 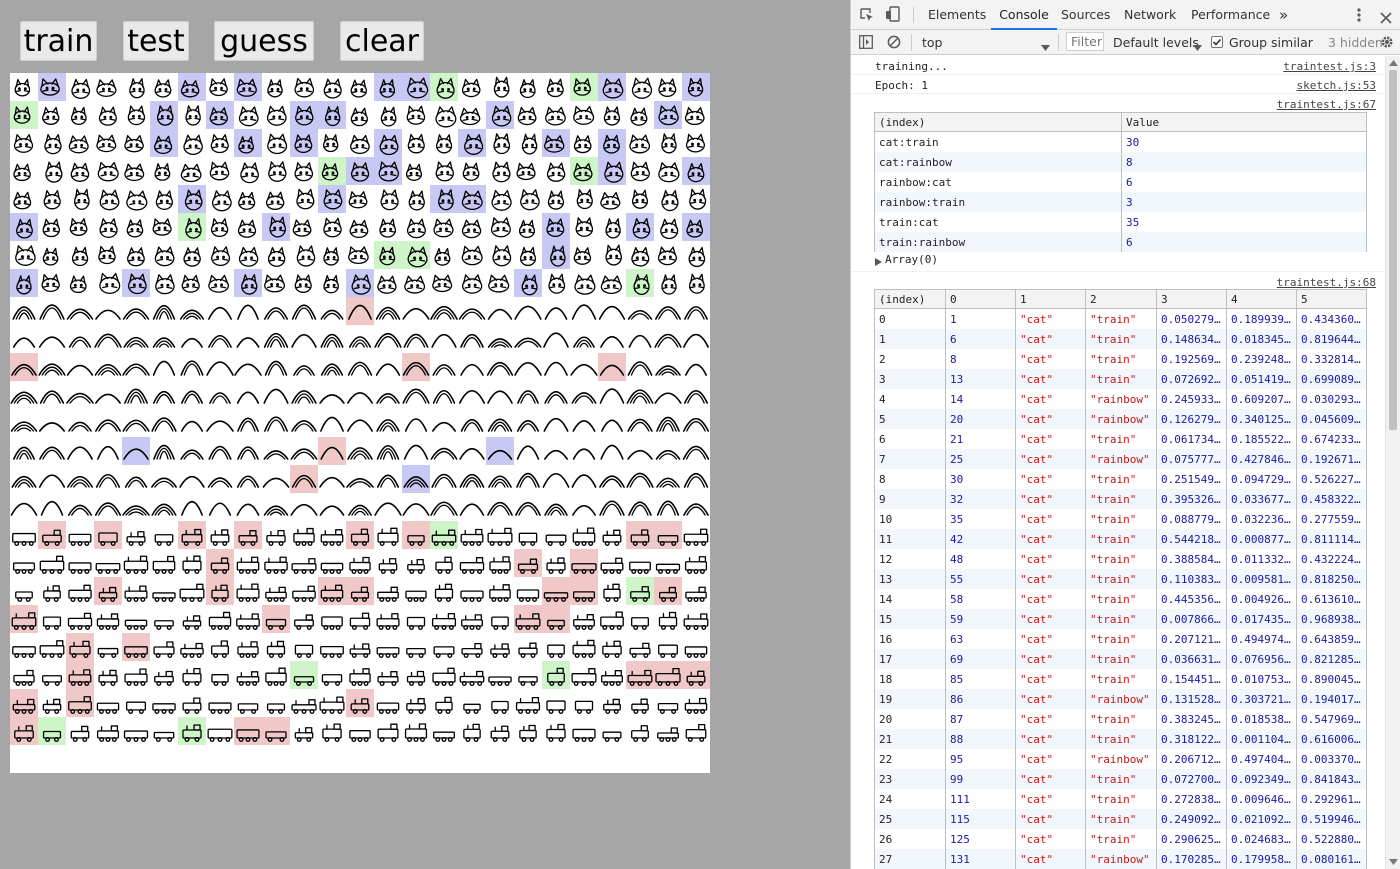 What do you see at coordinates (1331, 299) in the screenshot?
I see `table-header: 5` at bounding box center [1331, 299].